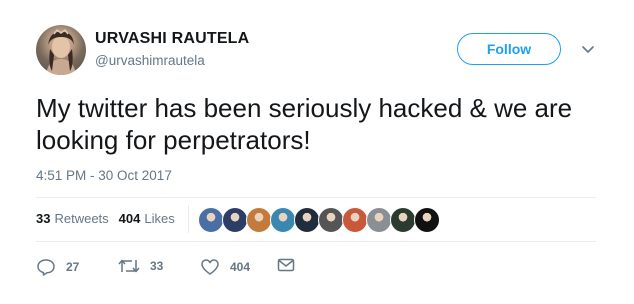  What do you see at coordinates (129, 266) in the screenshot?
I see `retweet-icon` at bounding box center [129, 266].